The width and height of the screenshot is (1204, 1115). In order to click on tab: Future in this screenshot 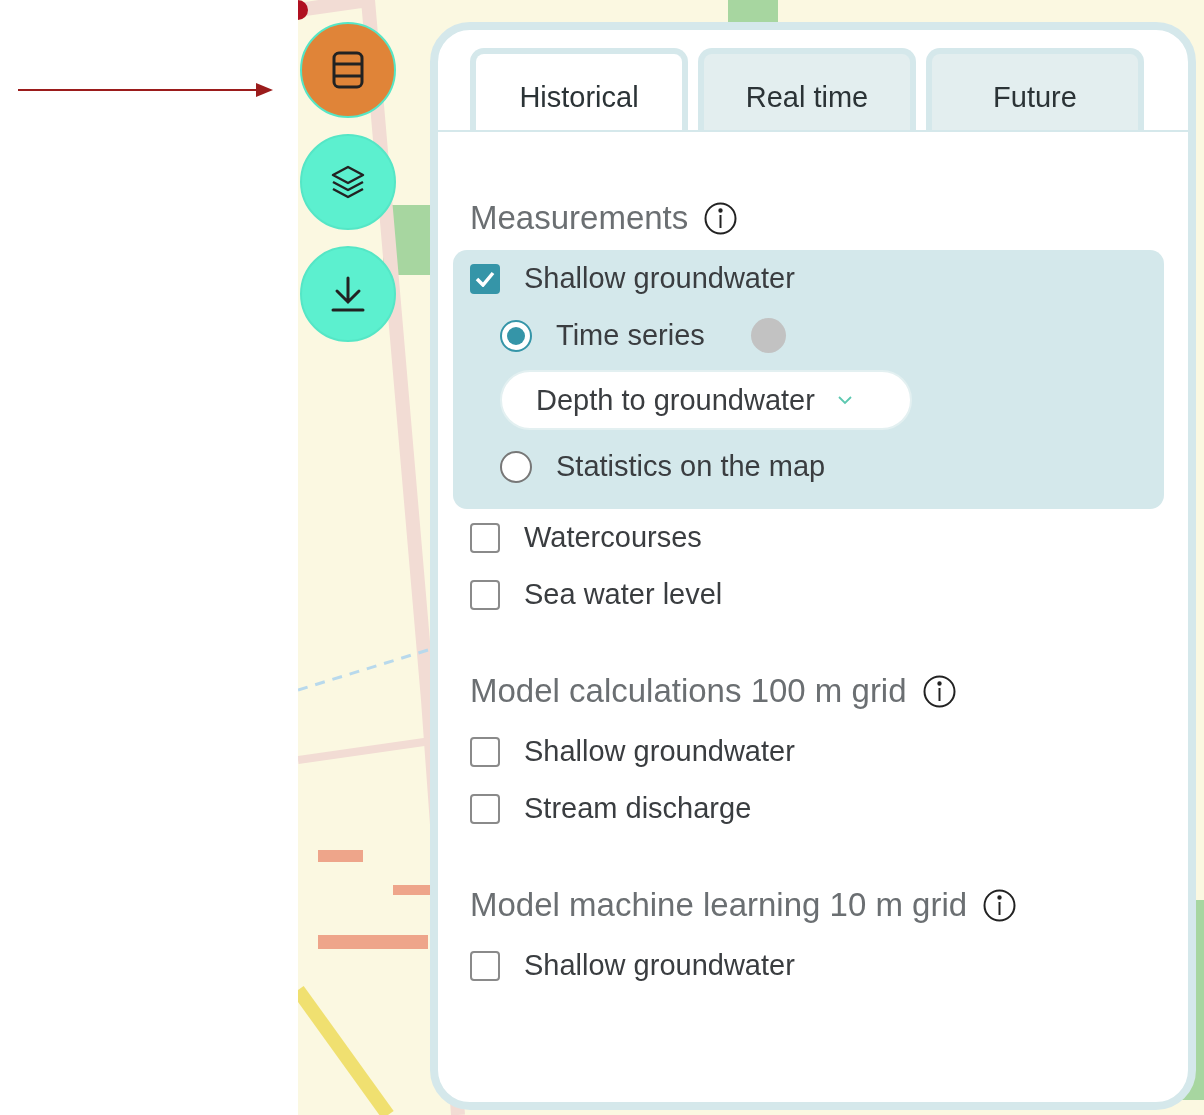, I will do `click(1035, 89)`.